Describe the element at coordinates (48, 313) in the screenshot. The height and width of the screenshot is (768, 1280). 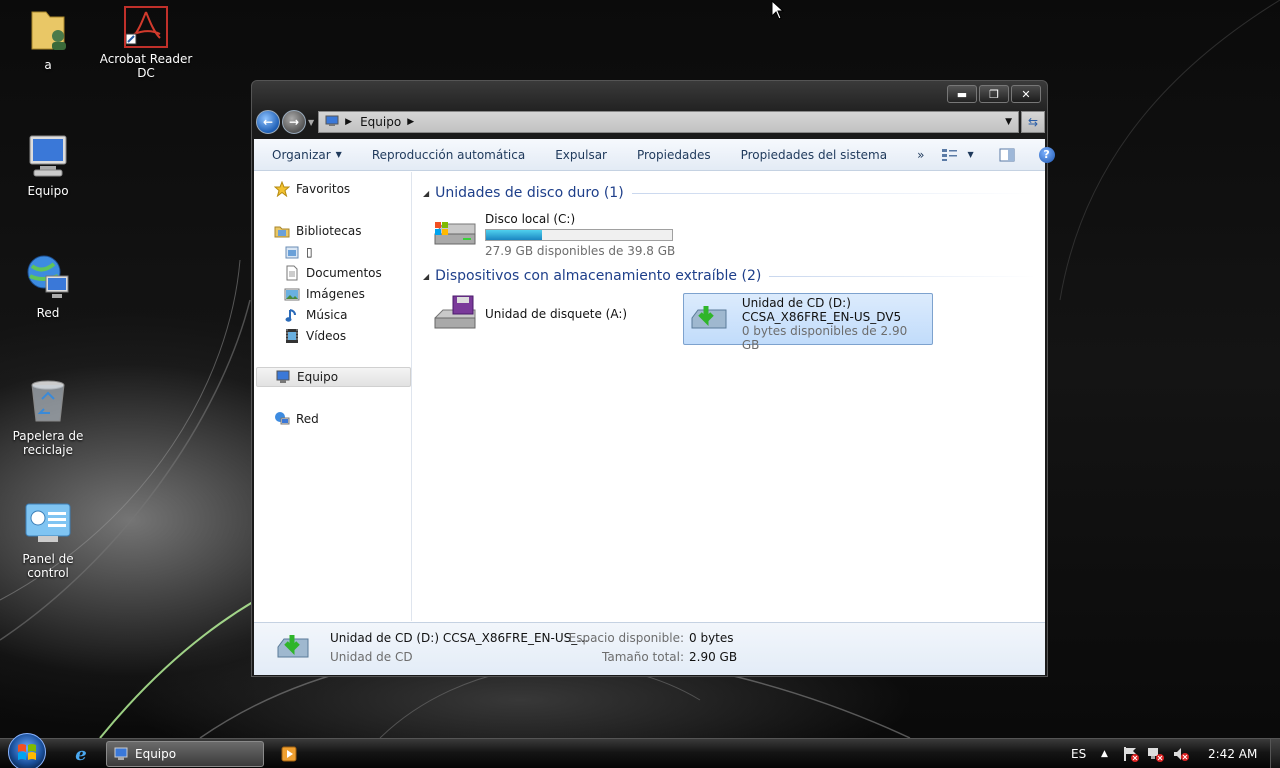
I see `desktop-icon-label: Red` at that location.